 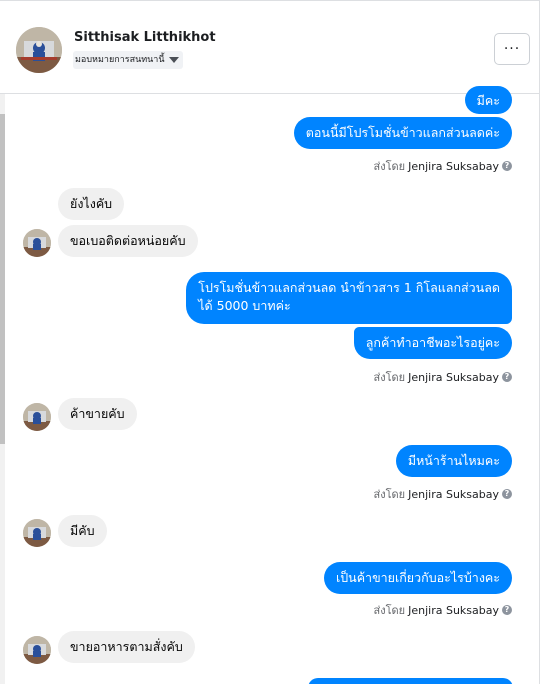 I want to click on message-bubble-incoming: ขอเบอติดต่อหน่อยคับ, so click(x=128, y=241).